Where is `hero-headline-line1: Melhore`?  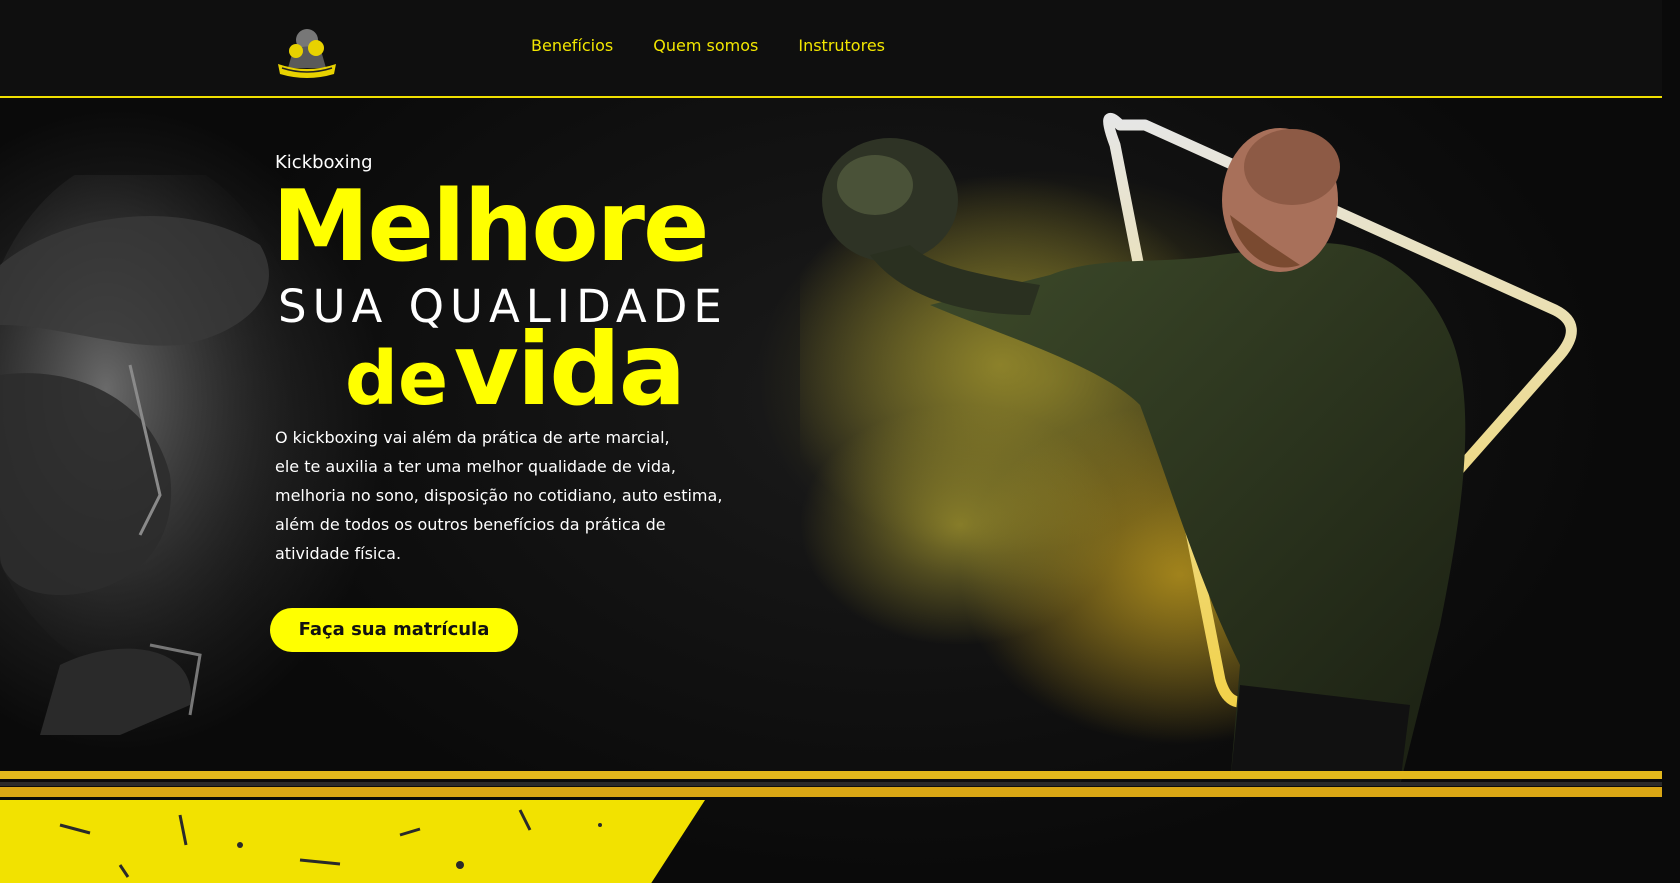 hero-headline-line1: Melhore is located at coordinates (490, 227).